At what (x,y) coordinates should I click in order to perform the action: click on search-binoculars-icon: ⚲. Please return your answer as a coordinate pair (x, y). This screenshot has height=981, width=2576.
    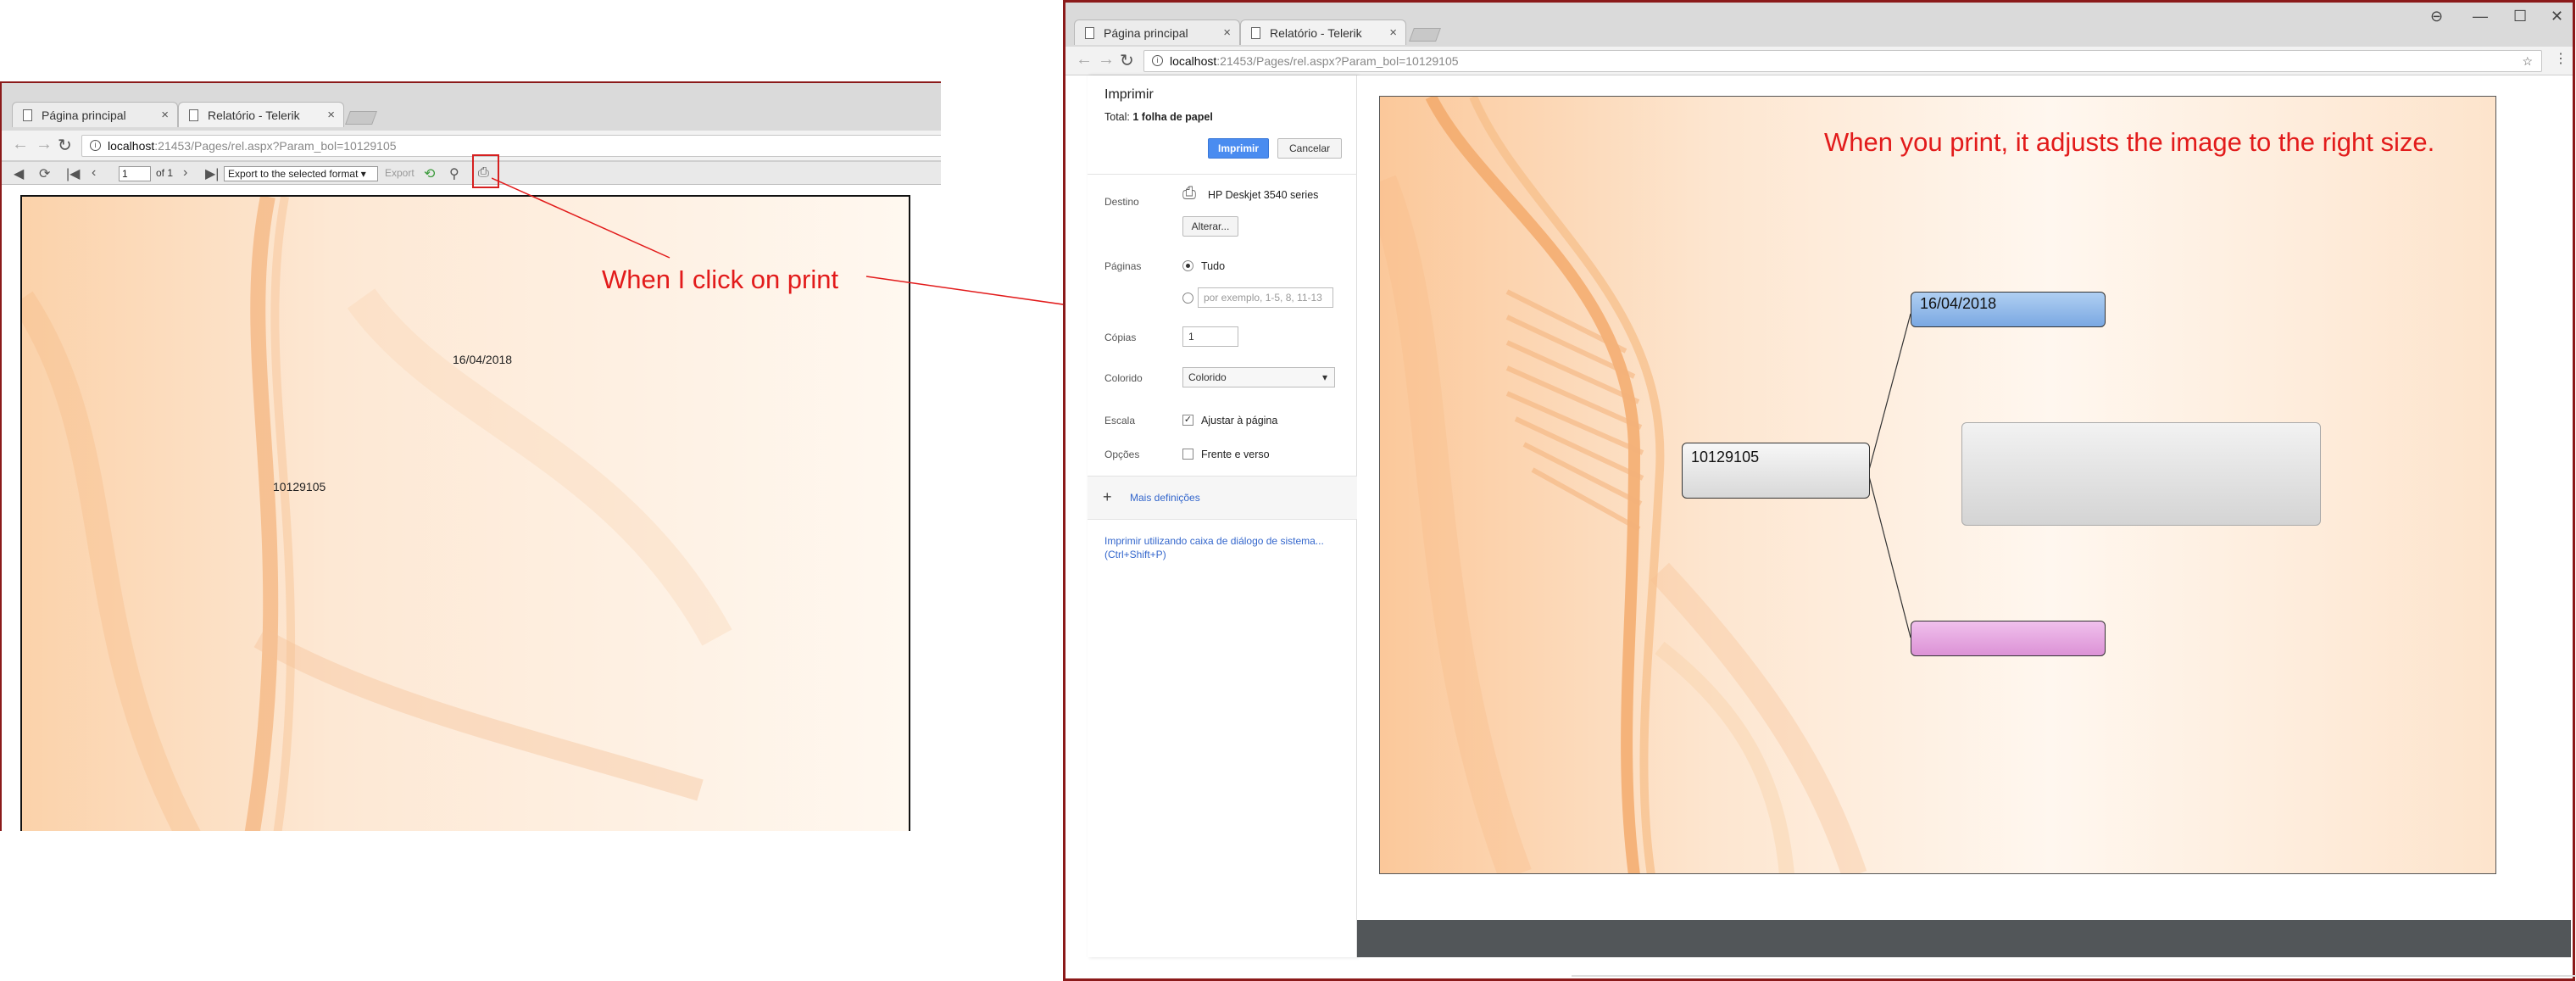
    Looking at the image, I should click on (454, 174).